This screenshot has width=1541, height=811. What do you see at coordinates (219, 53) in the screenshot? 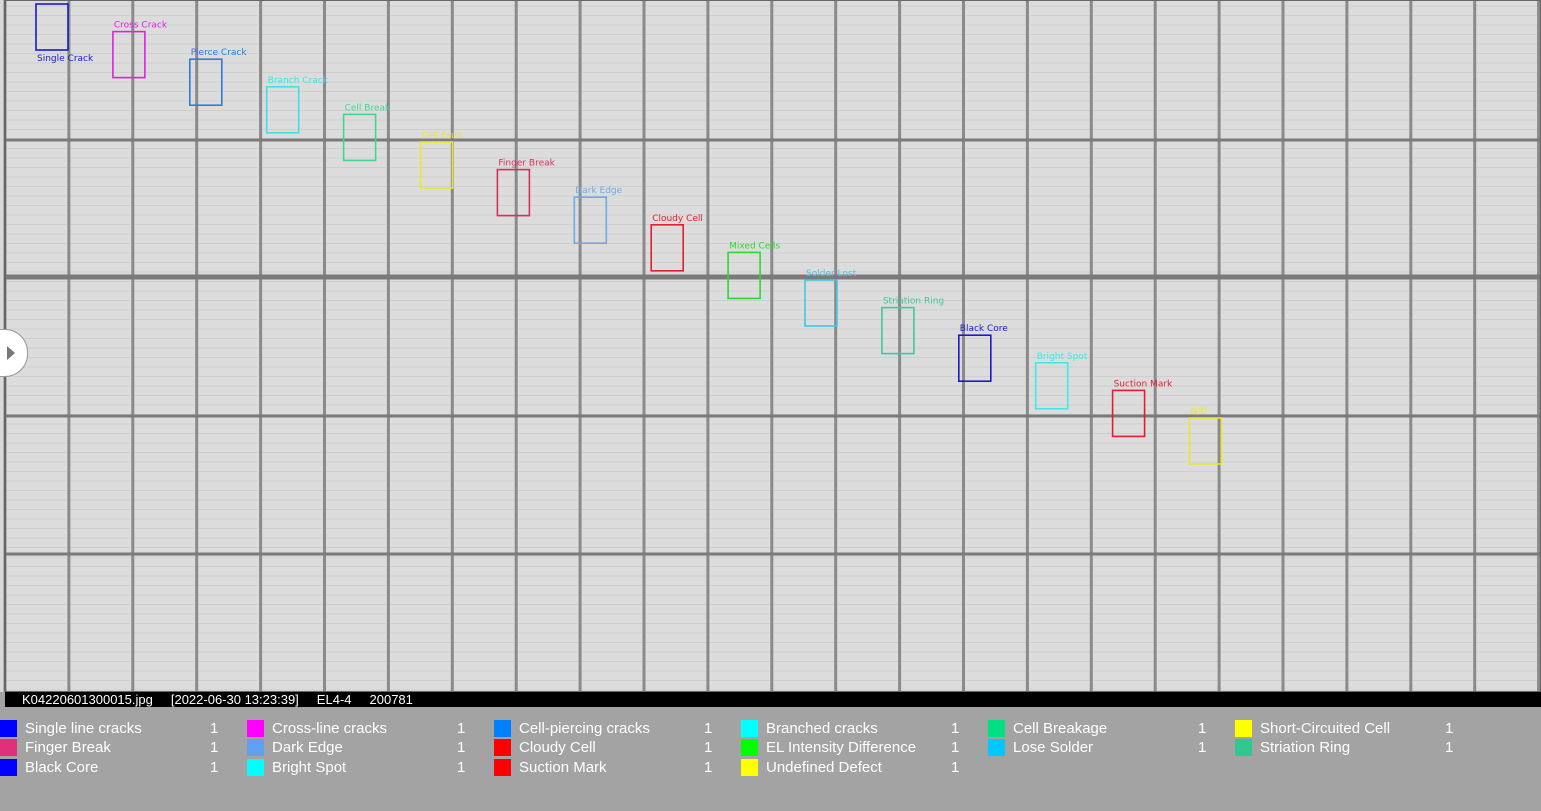
I see `detection-label: Pierce Crack` at bounding box center [219, 53].